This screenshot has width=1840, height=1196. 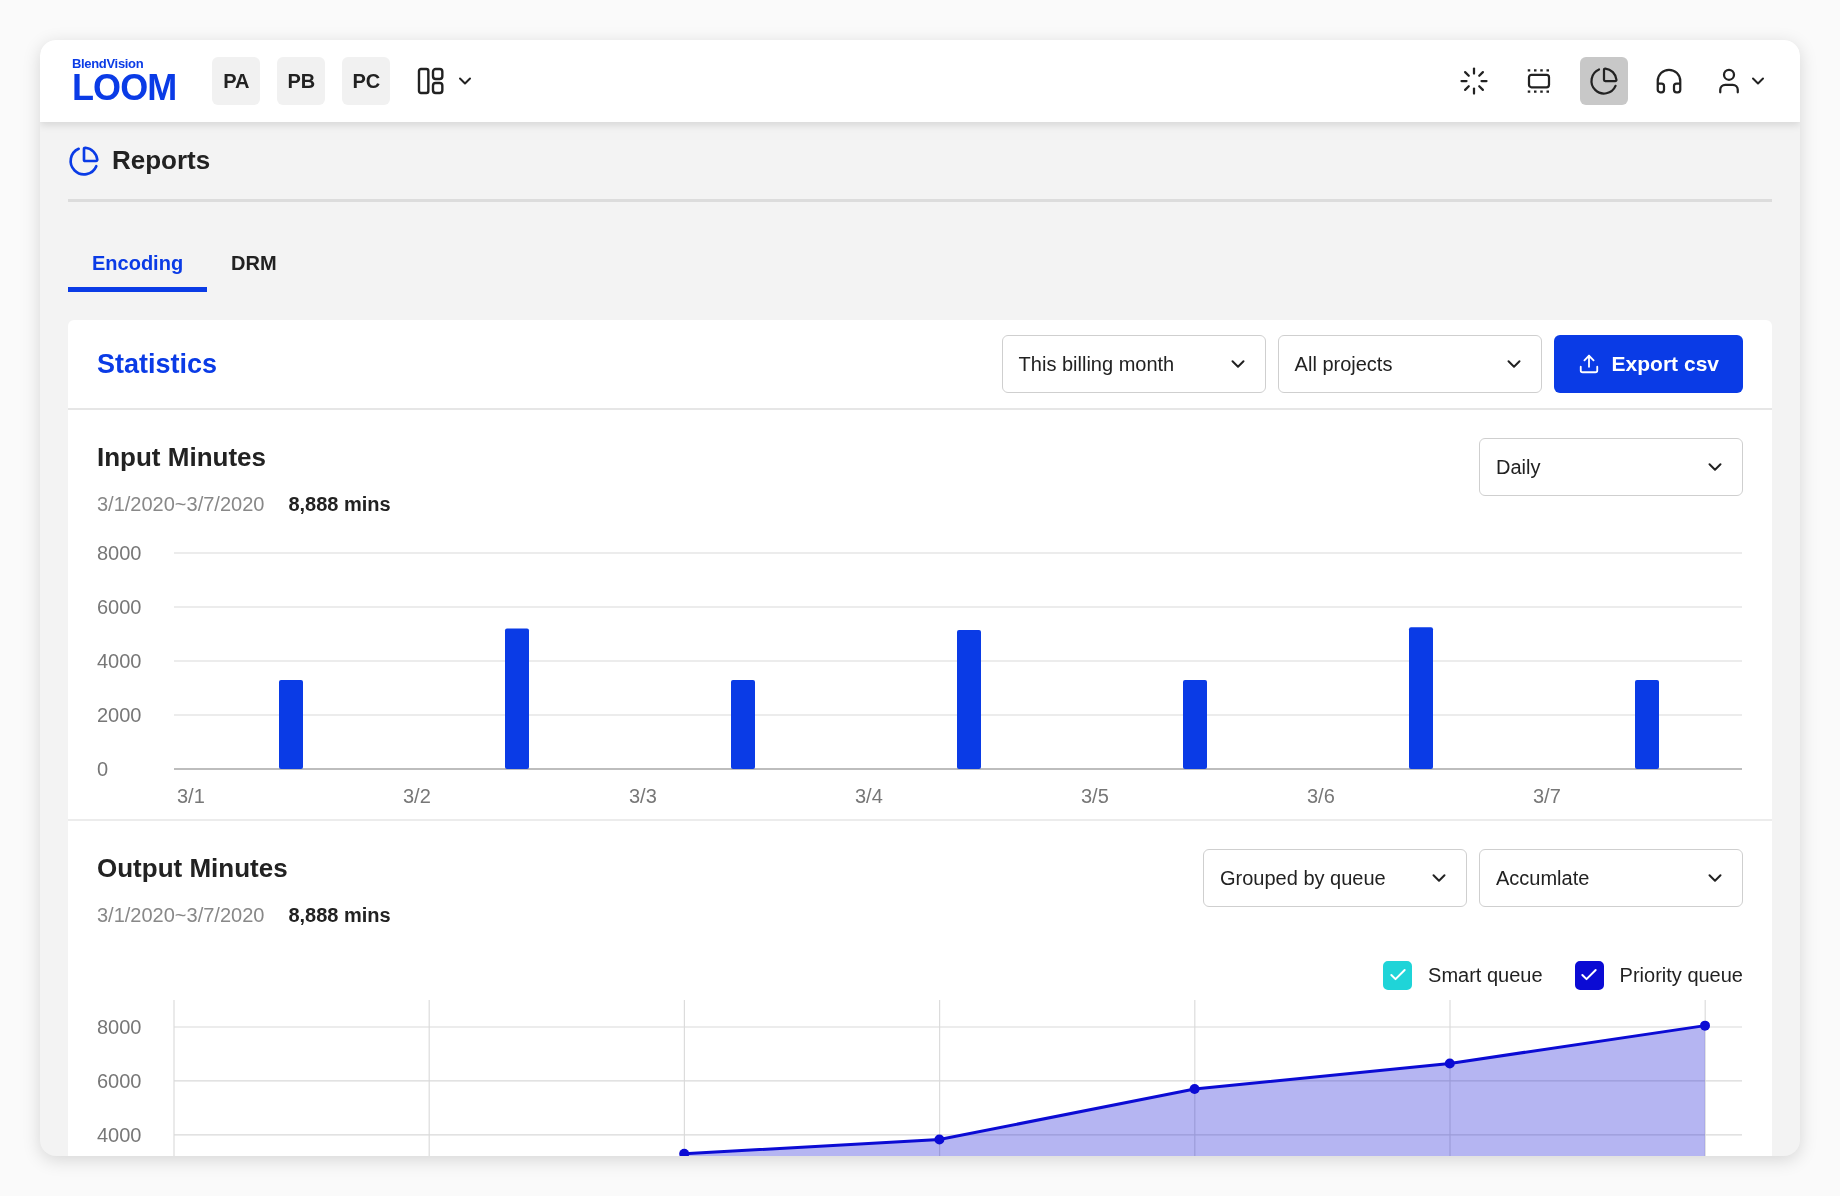 I want to click on page-title: Reports, so click(x=161, y=160).